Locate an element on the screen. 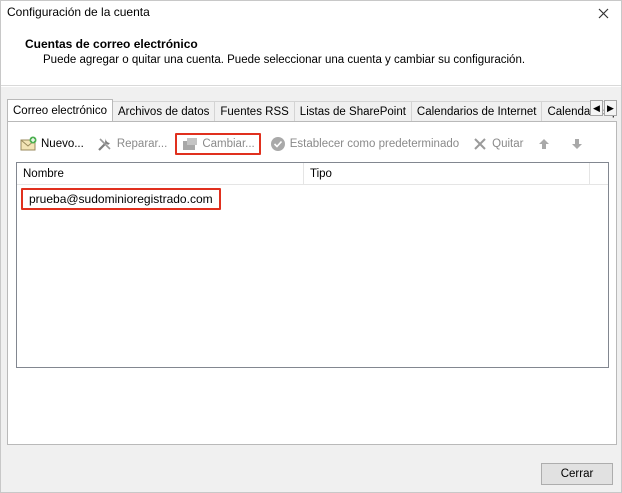 The image size is (622, 493). header-title: Cuentas de correo electrónico is located at coordinates (111, 44).